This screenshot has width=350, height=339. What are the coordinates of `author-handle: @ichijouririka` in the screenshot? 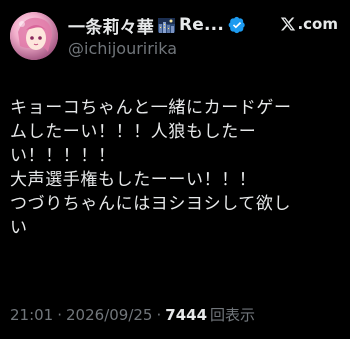 It's located at (122, 48).